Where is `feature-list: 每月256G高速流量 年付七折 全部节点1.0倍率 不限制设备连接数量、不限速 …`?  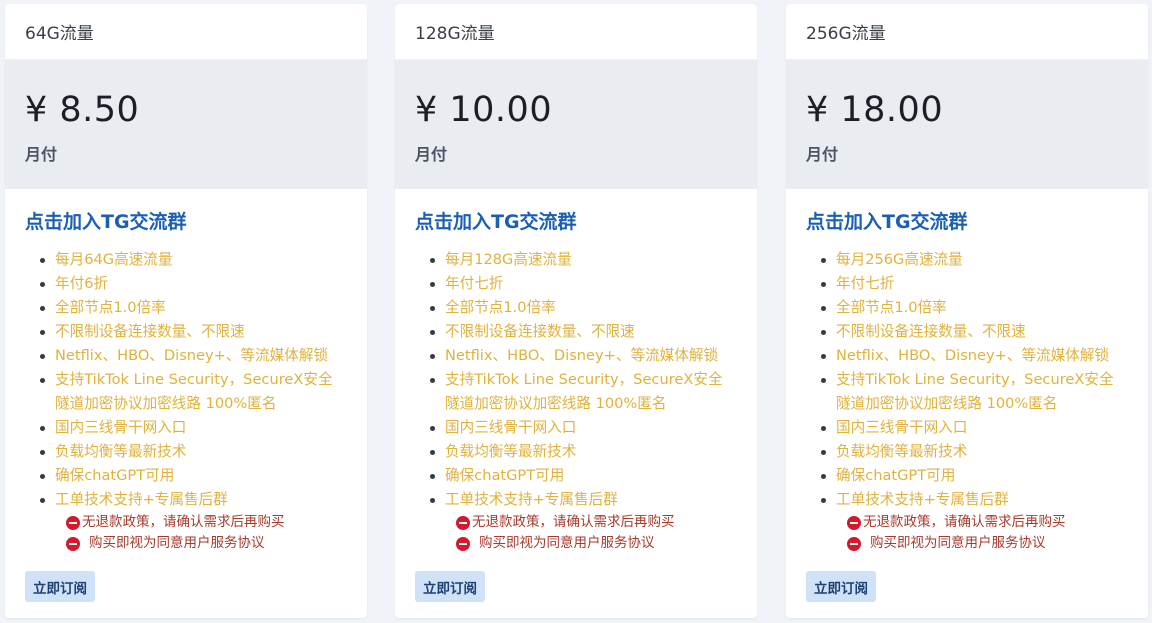 feature-list: 每月256G高速流量 年付七折 全部节点1.0倍率 不限制设备连接数量、不限速 … is located at coordinates (967, 380).